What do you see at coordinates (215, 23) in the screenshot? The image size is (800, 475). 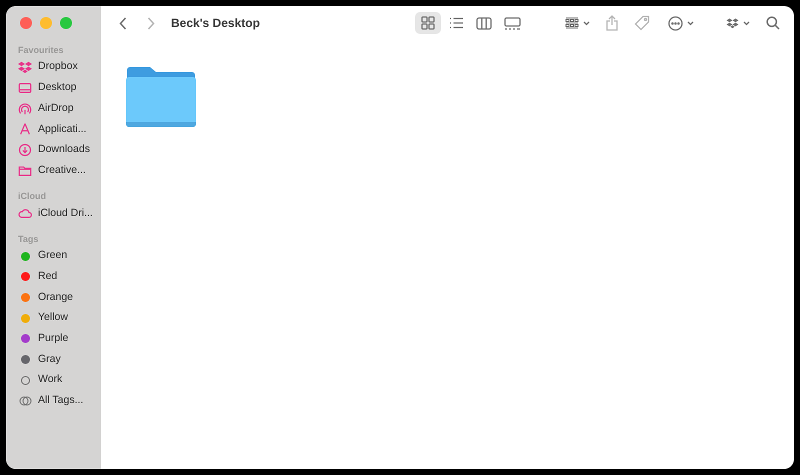 I see `window-title: Beck's Desktop` at bounding box center [215, 23].